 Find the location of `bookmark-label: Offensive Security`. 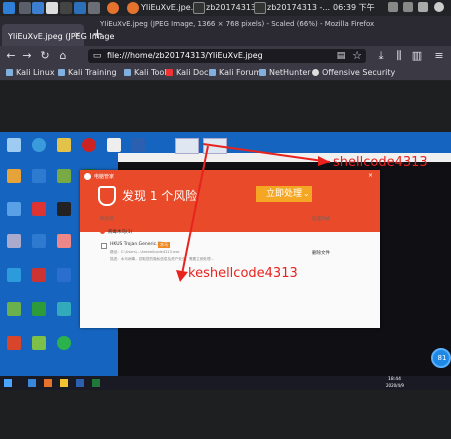

bookmark-label: Offensive Security is located at coordinates (359, 72).